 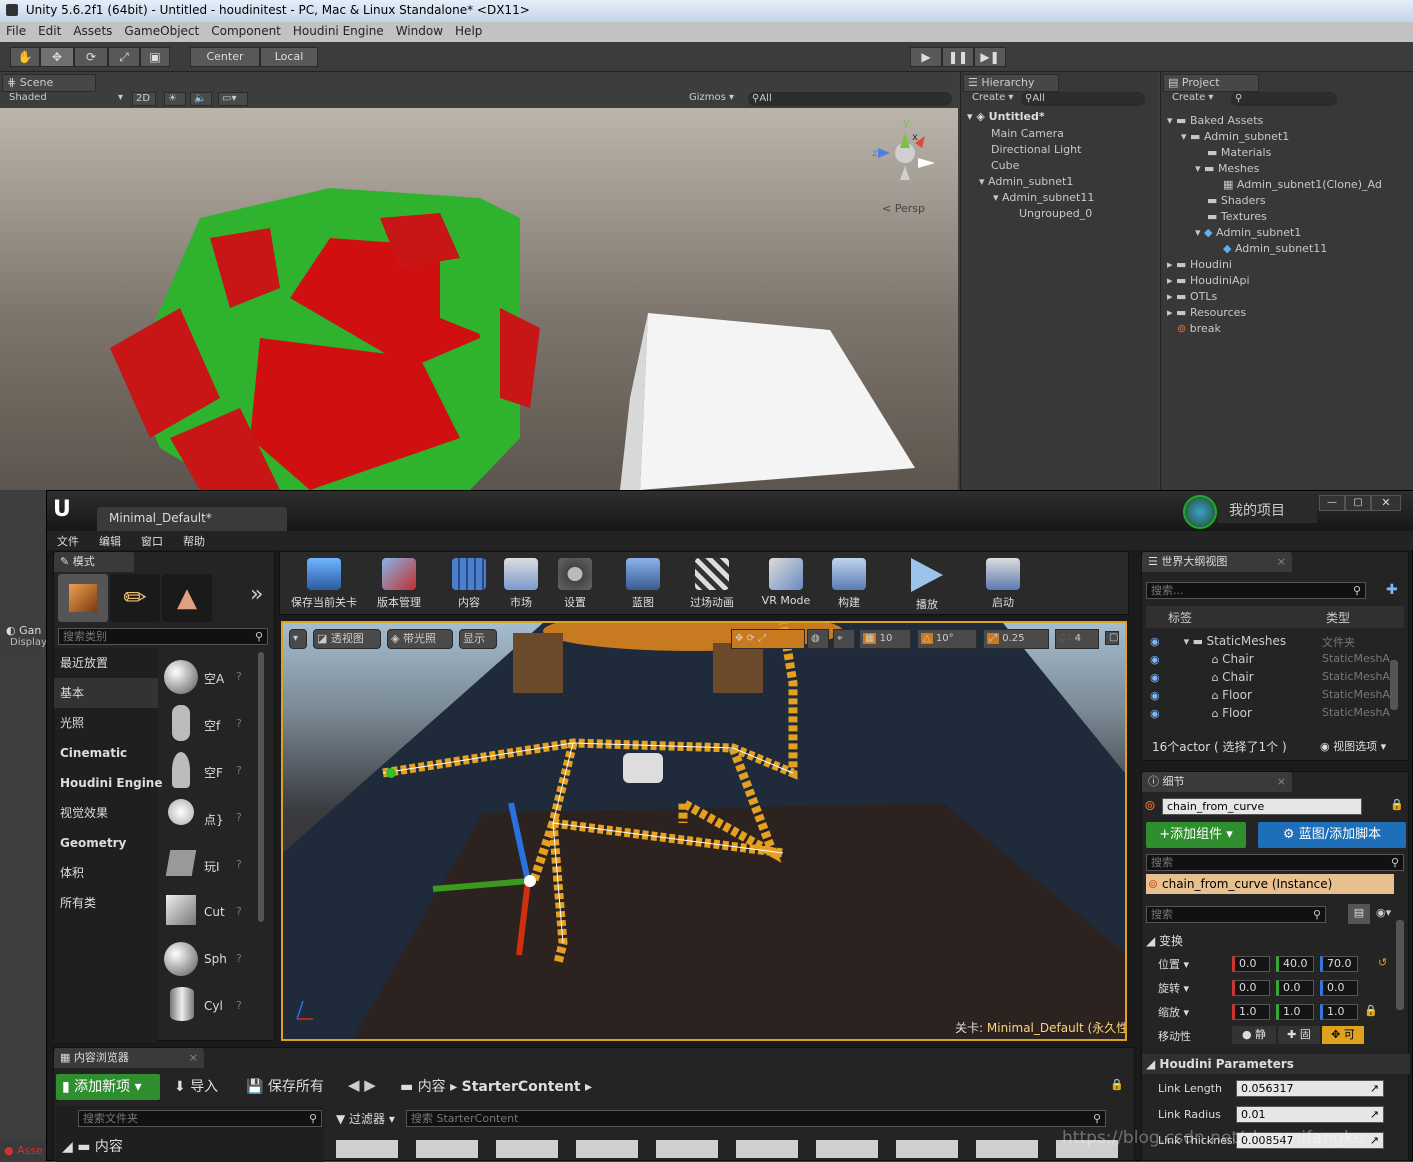 I want to click on hierarchy-item: ▾ Admin_subnet1, so click(x=1026, y=181).